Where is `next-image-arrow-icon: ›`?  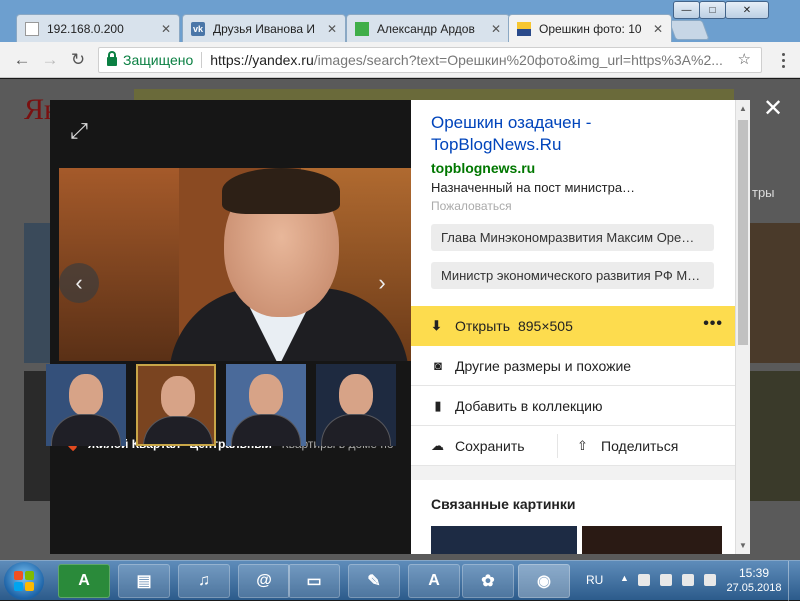 next-image-arrow-icon: › is located at coordinates (382, 283).